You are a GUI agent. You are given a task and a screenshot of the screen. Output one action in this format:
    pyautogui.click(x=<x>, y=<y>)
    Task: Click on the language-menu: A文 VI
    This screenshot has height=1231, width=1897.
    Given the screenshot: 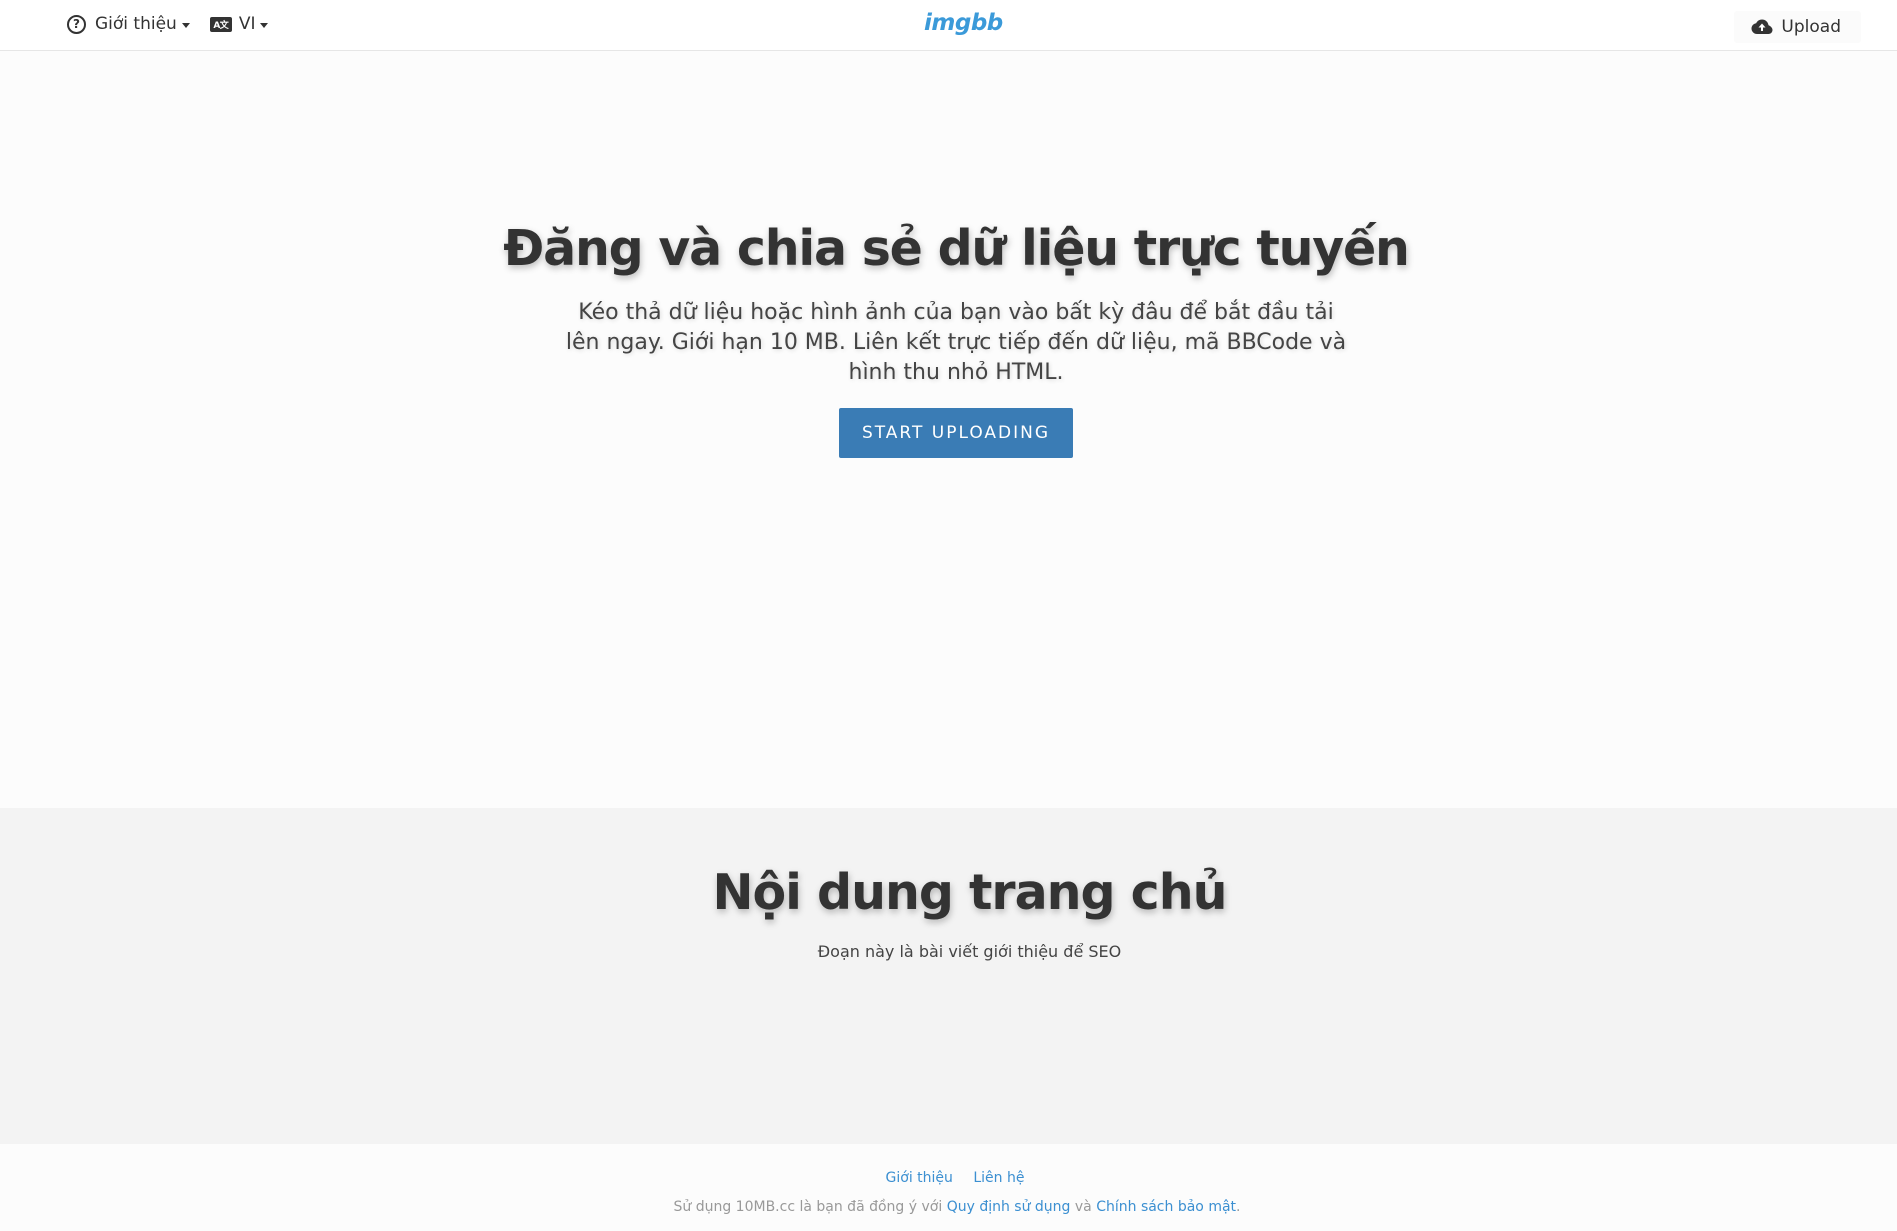 What is the action you would take?
    pyautogui.click(x=239, y=24)
    